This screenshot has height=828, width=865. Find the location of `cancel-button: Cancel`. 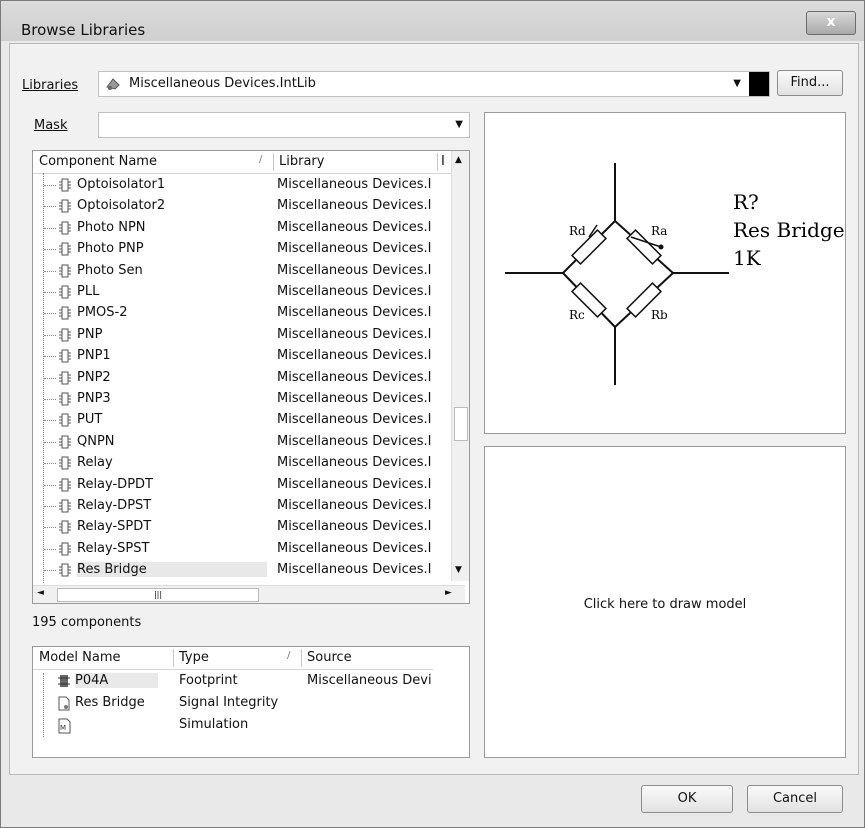

cancel-button: Cancel is located at coordinates (795, 799).